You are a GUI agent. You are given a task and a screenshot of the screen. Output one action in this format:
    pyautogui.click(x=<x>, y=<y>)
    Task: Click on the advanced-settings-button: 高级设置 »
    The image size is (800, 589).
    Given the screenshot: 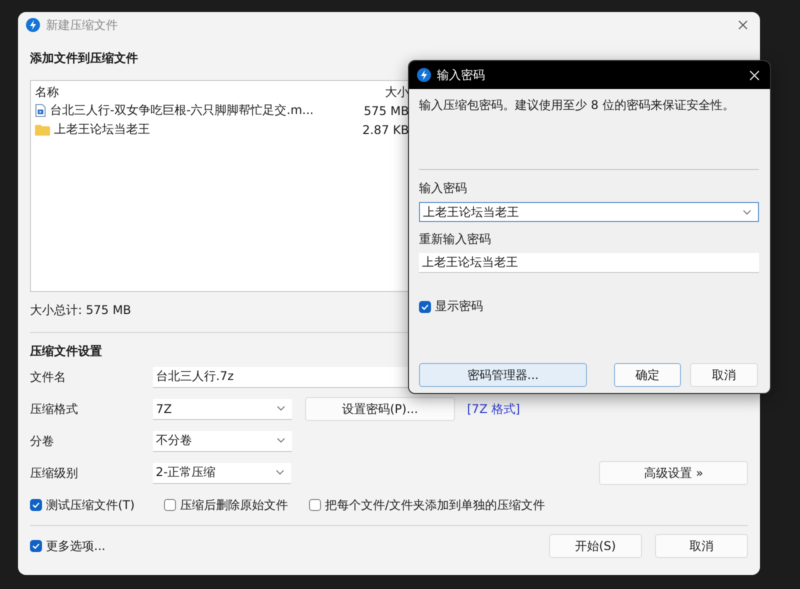 What is the action you would take?
    pyautogui.click(x=673, y=473)
    